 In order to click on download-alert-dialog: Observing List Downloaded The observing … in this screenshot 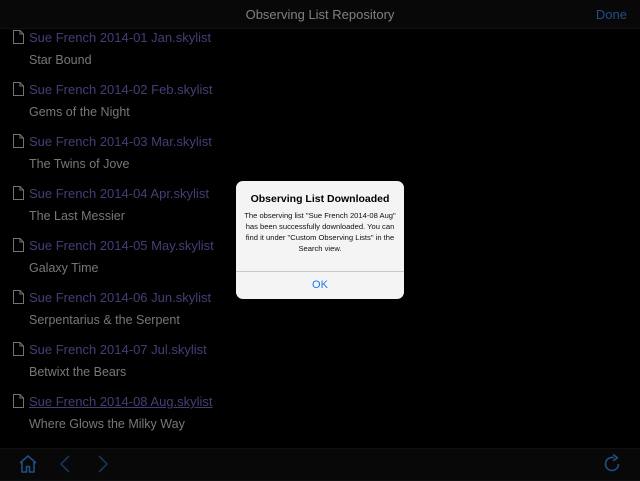, I will do `click(320, 240)`.